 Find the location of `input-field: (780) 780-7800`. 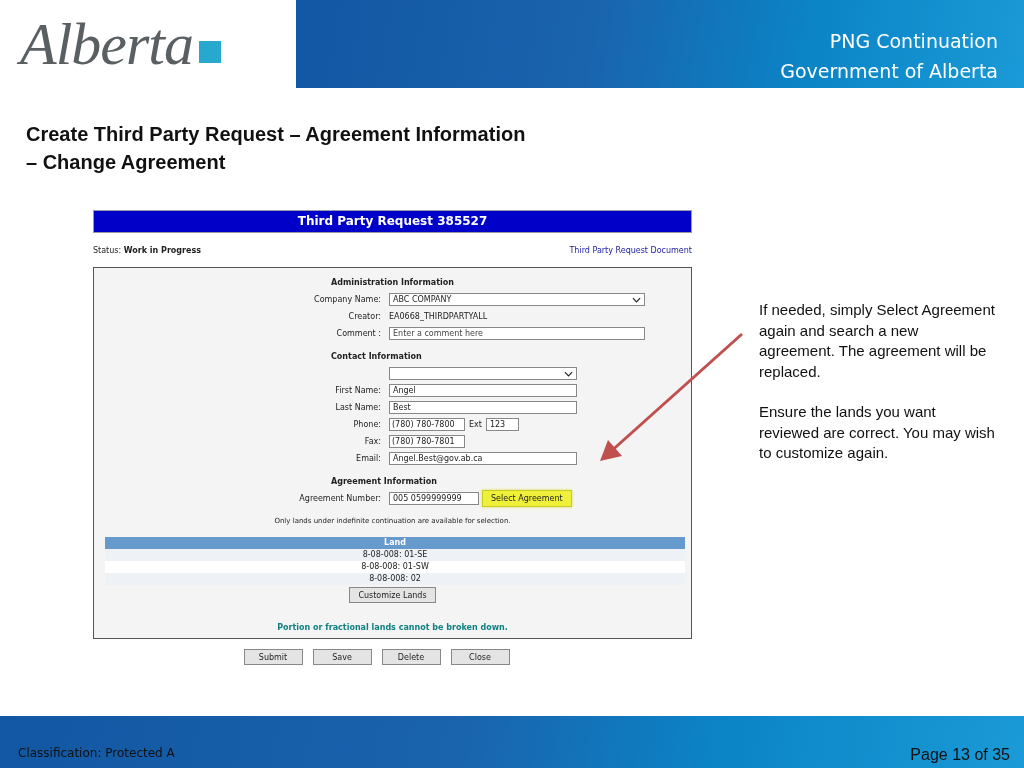

input-field: (780) 780-7800 is located at coordinates (427, 424).